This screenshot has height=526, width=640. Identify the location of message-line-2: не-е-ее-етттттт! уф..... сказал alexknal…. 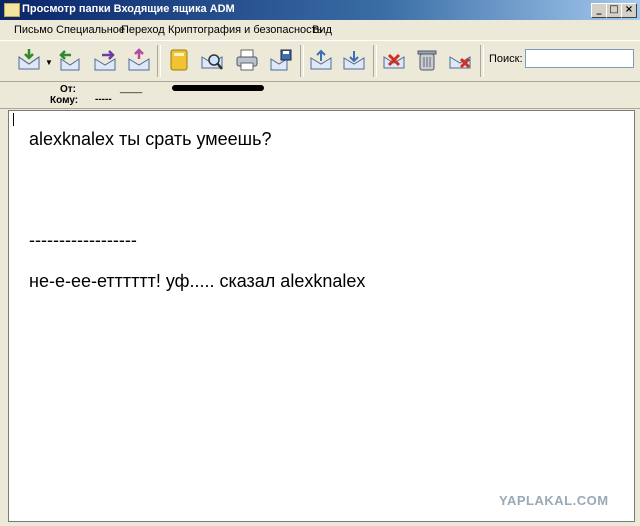
(197, 281).